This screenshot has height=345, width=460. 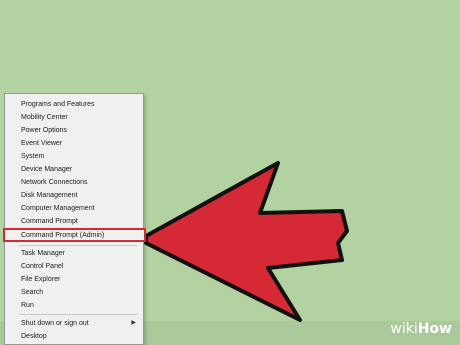 I want to click on watermark-how: How, so click(x=434, y=329).